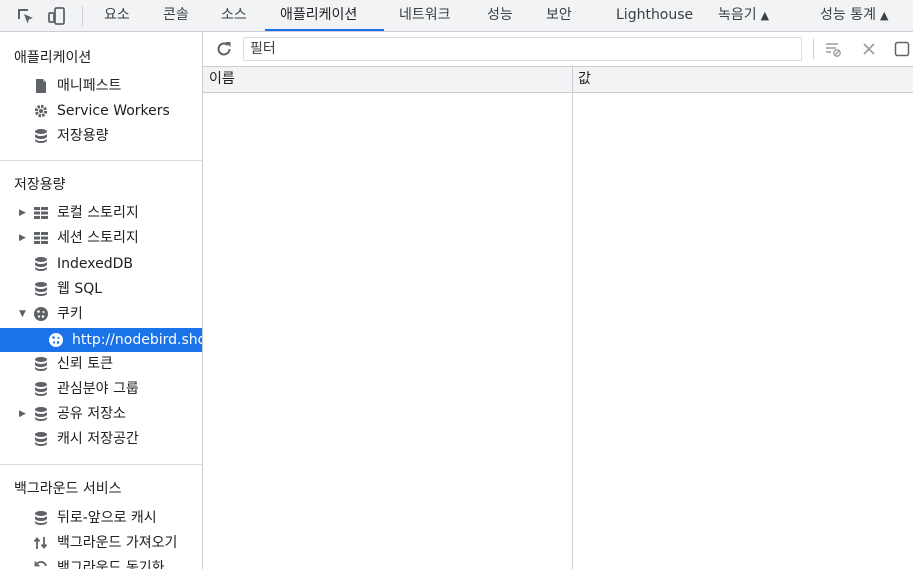 This screenshot has height=569, width=913. I want to click on clear-filtered-icon, so click(833, 49).